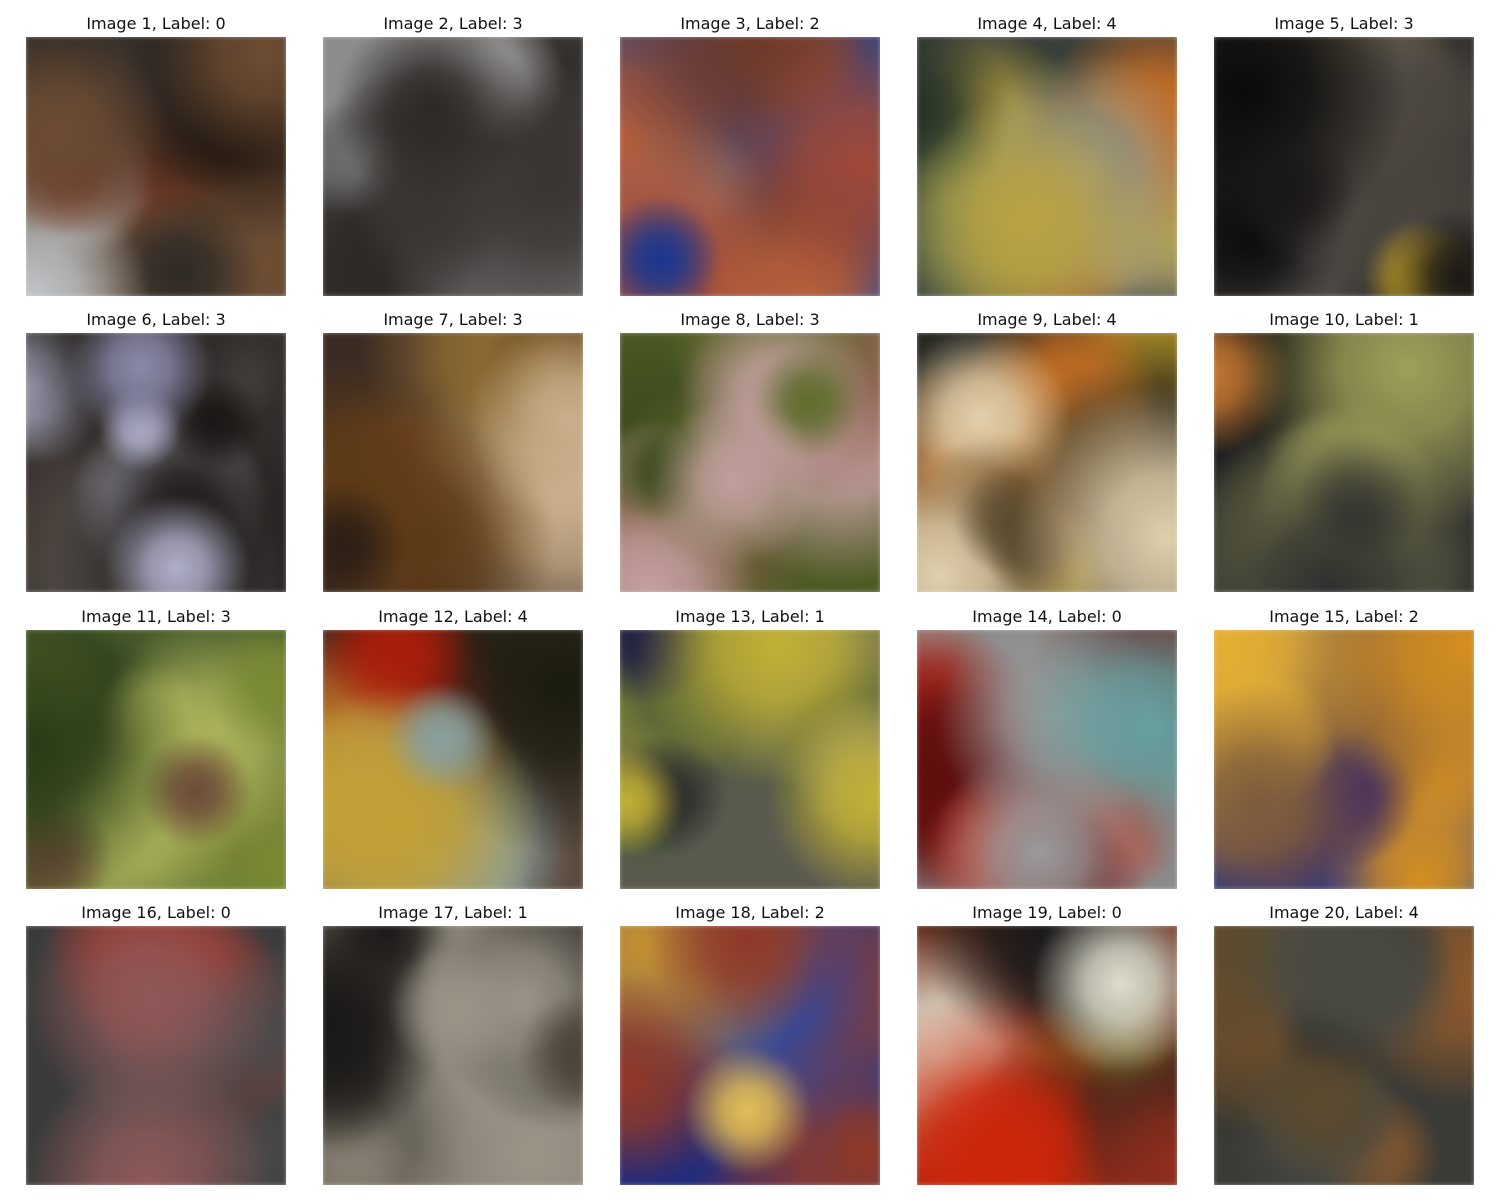  I want to click on image-caption: Image 2, Label: 3, so click(453, 23).